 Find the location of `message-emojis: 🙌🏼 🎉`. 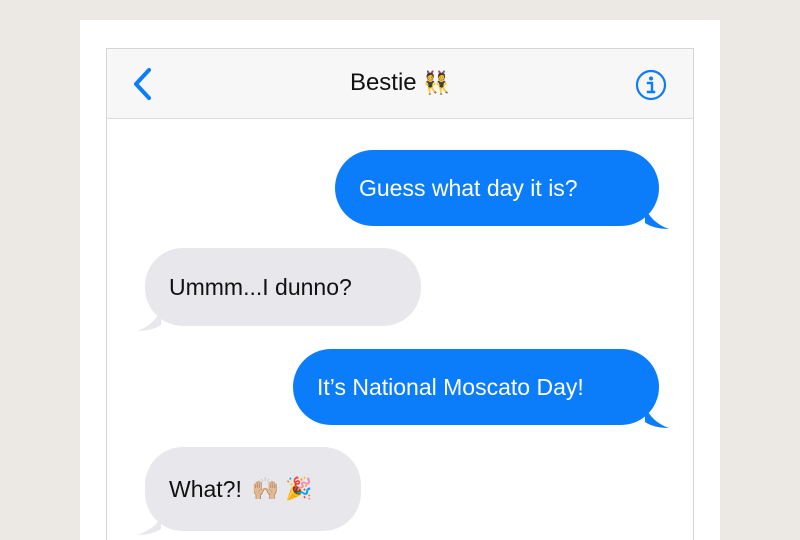

message-emojis: 🙌🏼 🎉 is located at coordinates (282, 488).